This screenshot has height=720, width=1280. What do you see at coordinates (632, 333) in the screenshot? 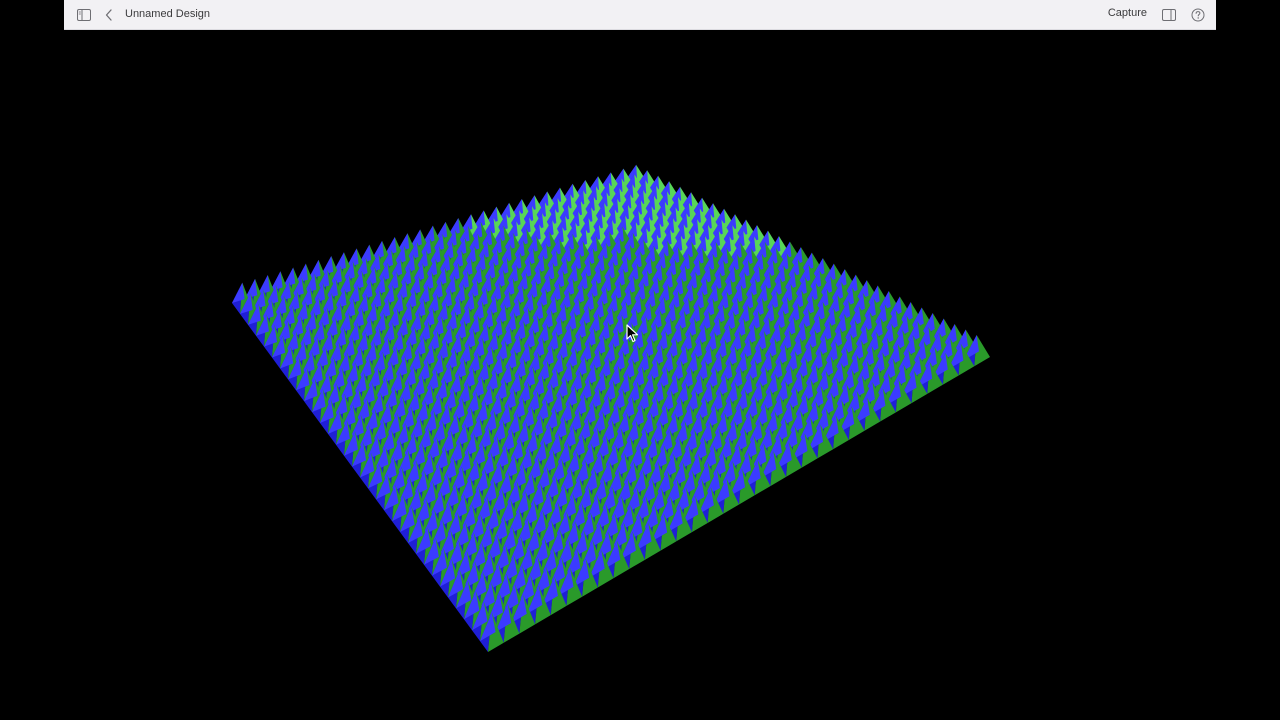
I see `mouse-cursor-icon` at bounding box center [632, 333].